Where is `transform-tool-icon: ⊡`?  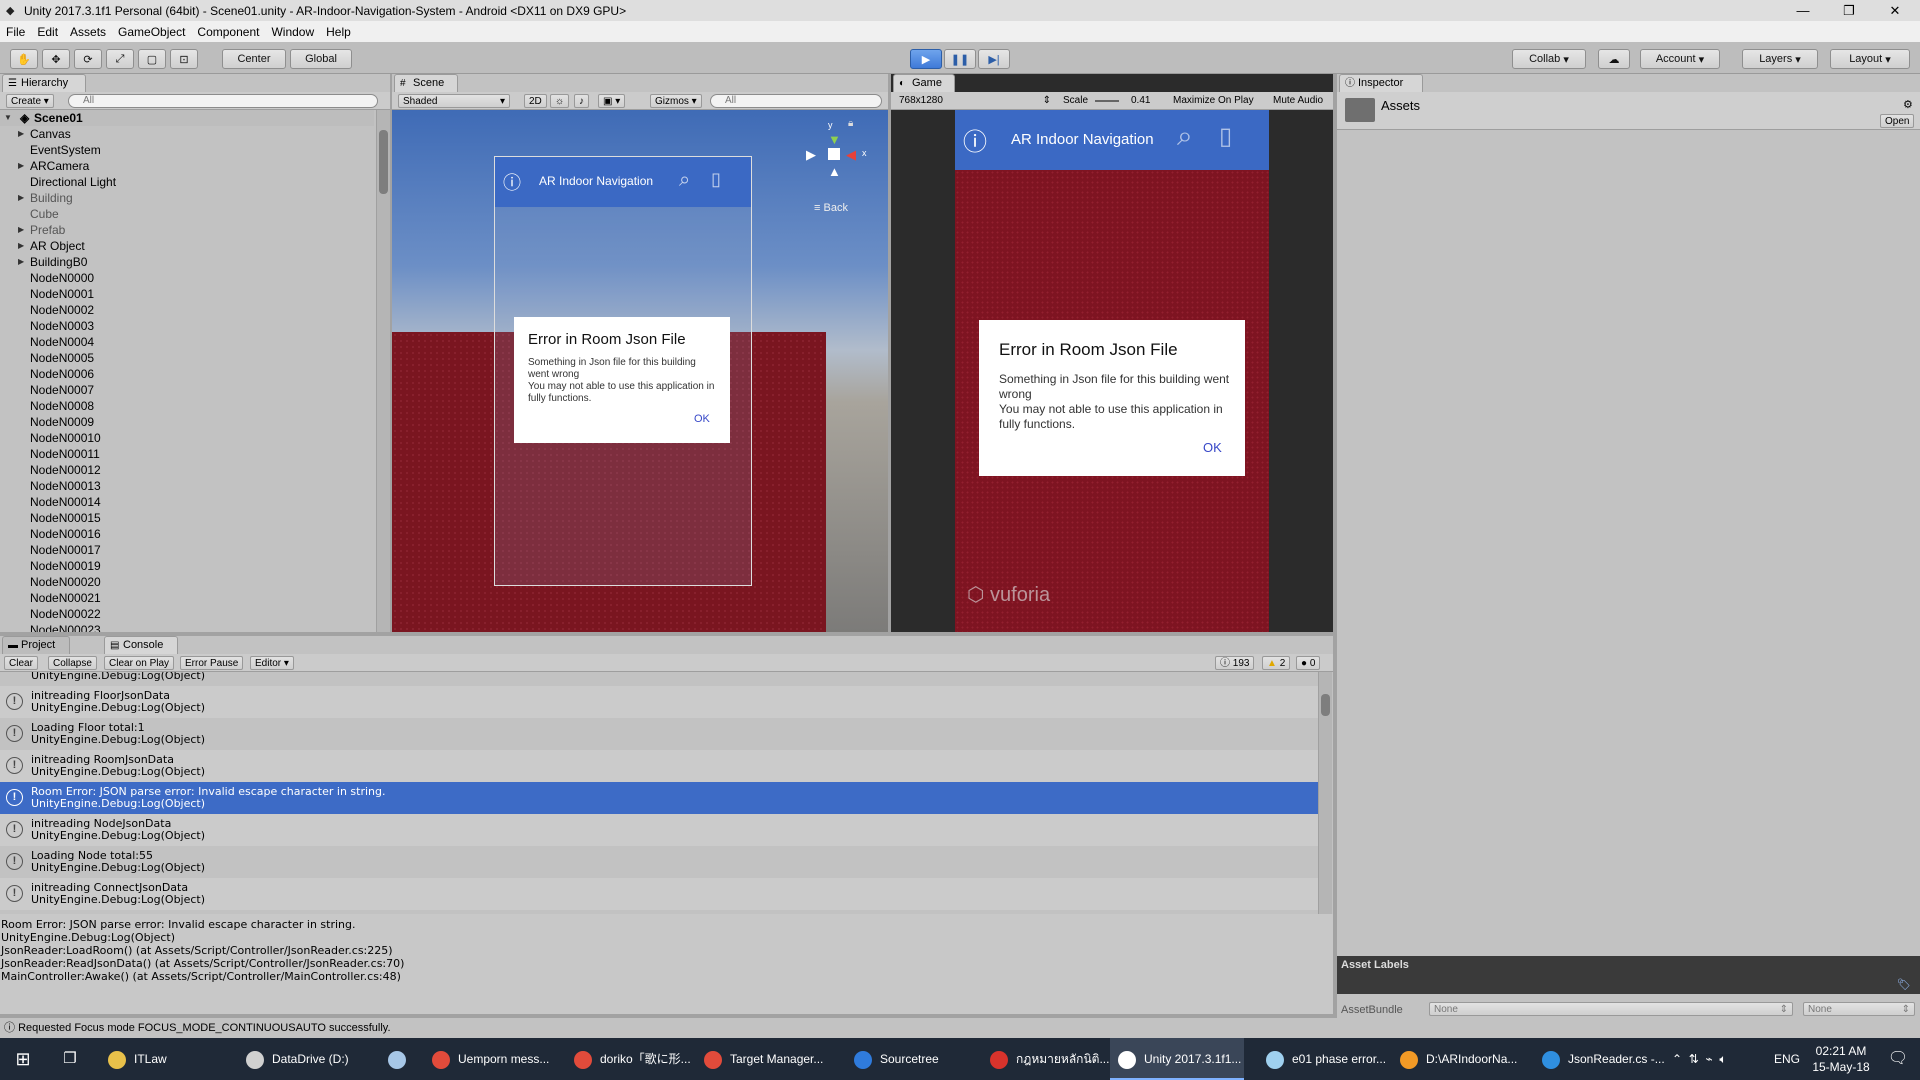
transform-tool-icon: ⊡ is located at coordinates (184, 59).